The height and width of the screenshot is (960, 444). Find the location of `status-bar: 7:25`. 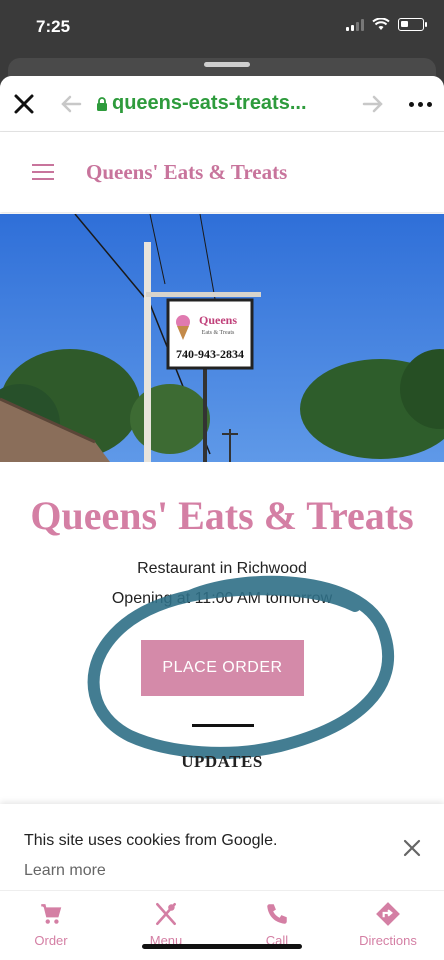

status-bar: 7:25 is located at coordinates (222, 28).